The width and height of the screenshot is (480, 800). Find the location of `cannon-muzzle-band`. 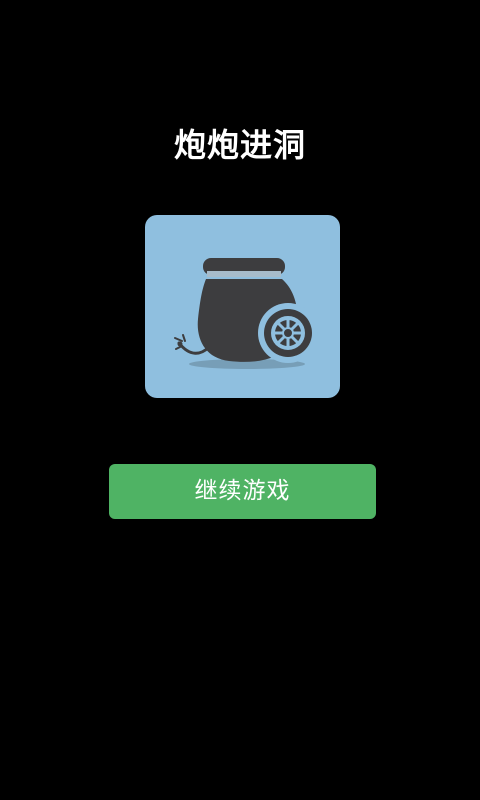

cannon-muzzle-band is located at coordinates (244, 274).